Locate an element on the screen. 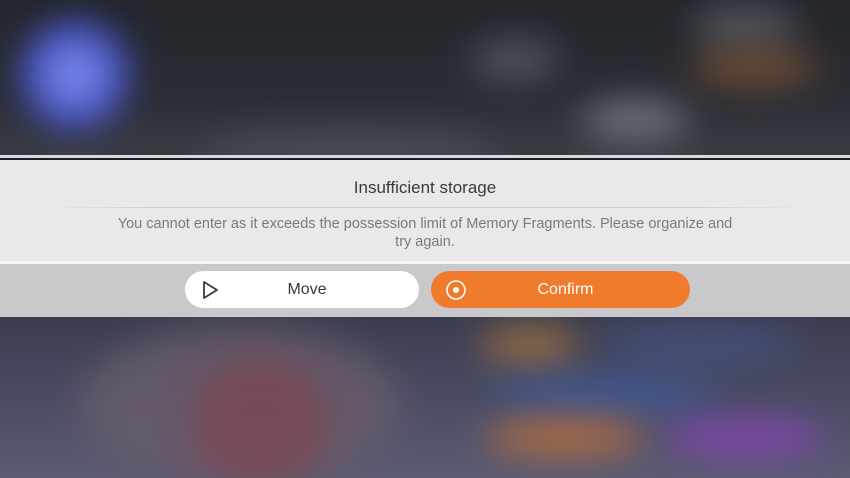 The height and width of the screenshot is (478, 850). dialog-button-bar: Move Confirm is located at coordinates (425, 290).